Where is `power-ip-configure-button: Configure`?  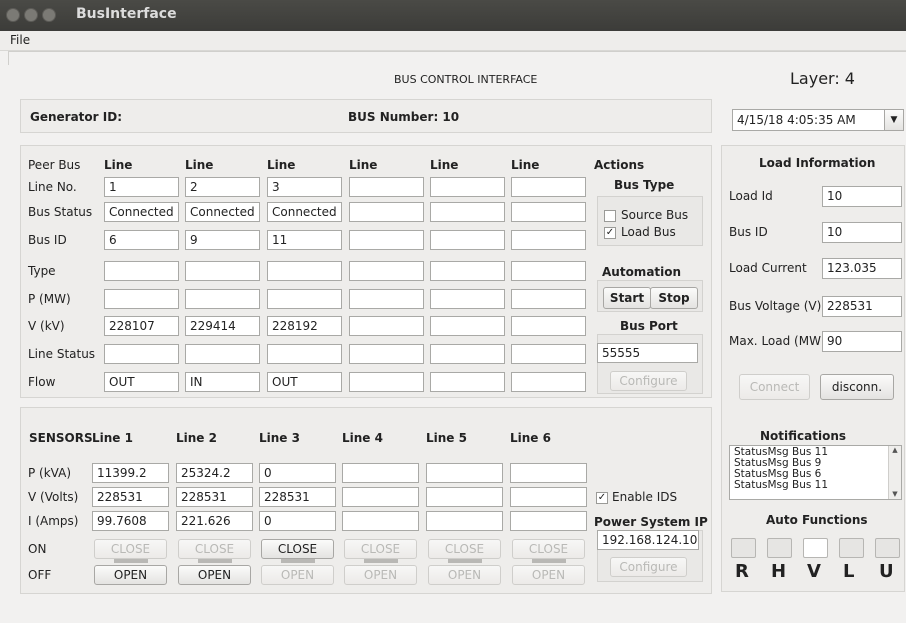
power-ip-configure-button: Configure is located at coordinates (648, 567).